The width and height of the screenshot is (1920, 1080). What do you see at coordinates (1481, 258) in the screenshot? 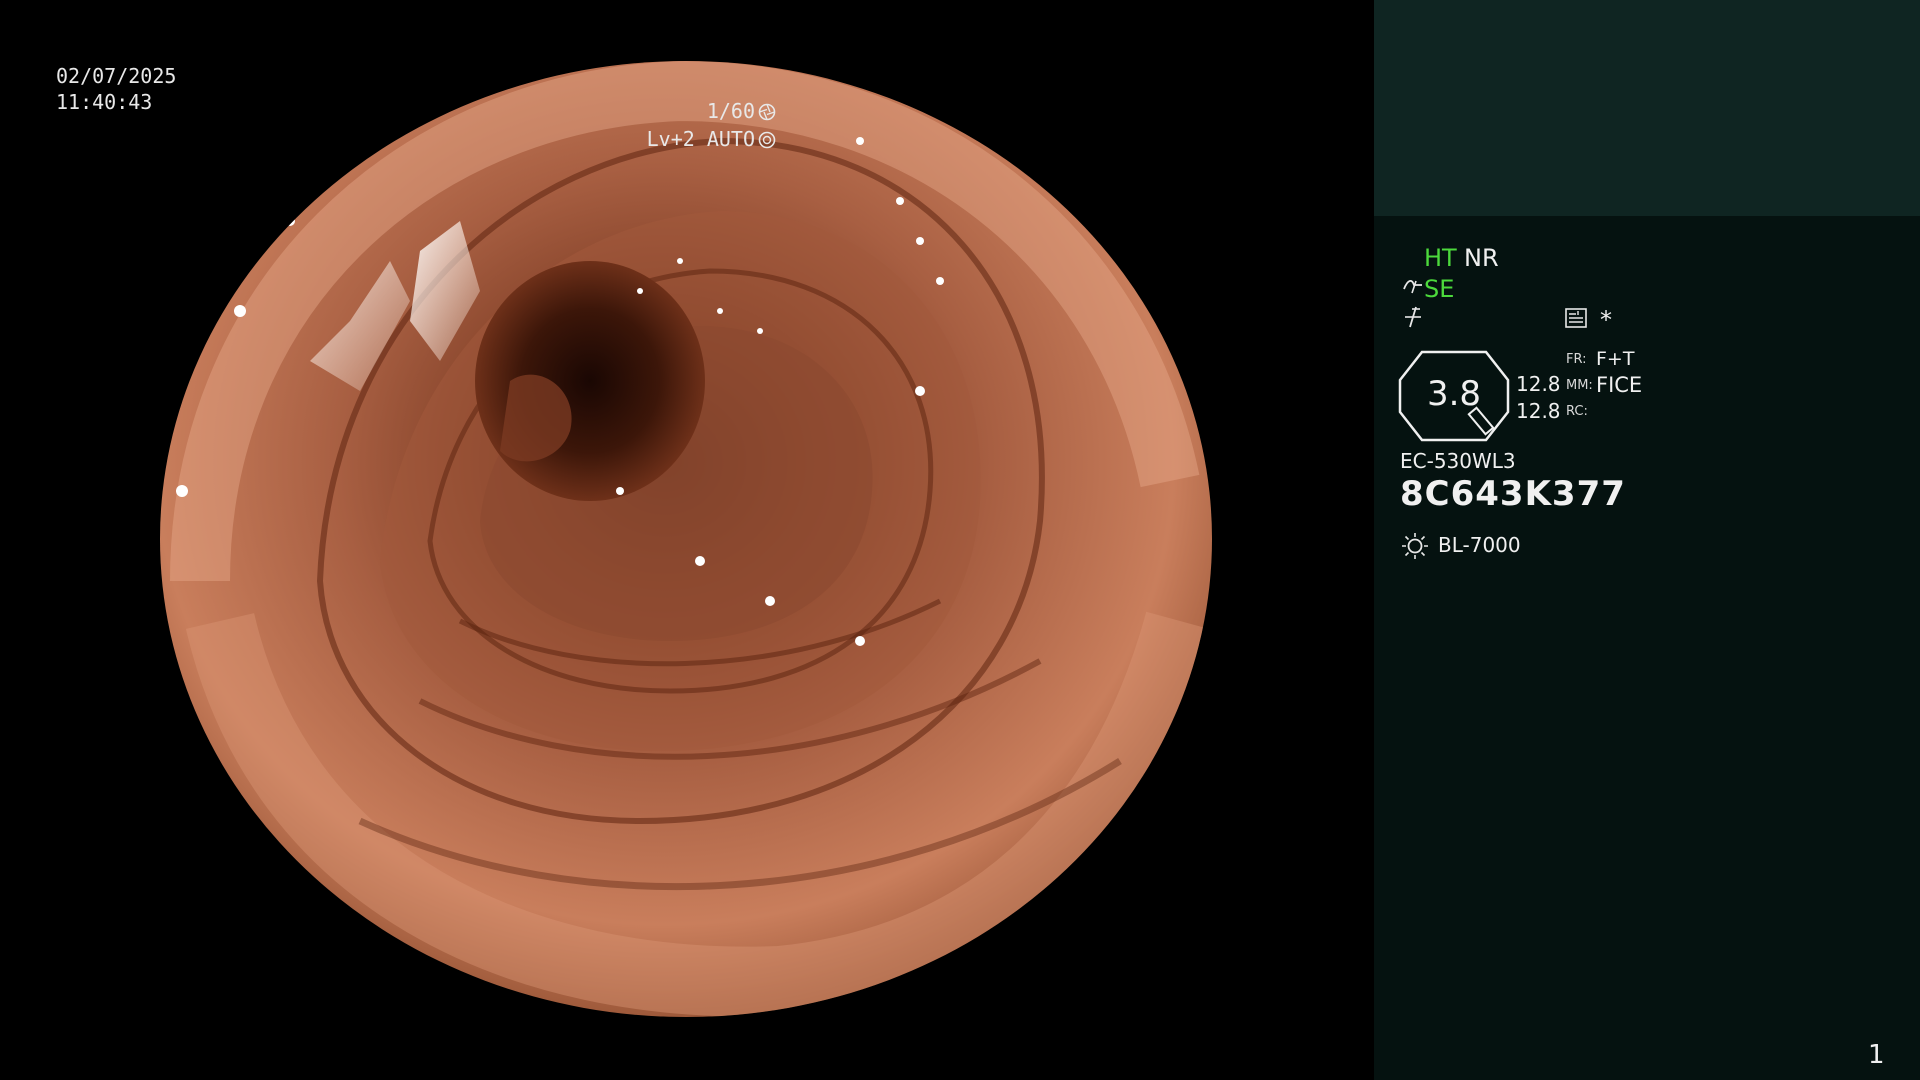
I see `nr-indicator: NR` at bounding box center [1481, 258].